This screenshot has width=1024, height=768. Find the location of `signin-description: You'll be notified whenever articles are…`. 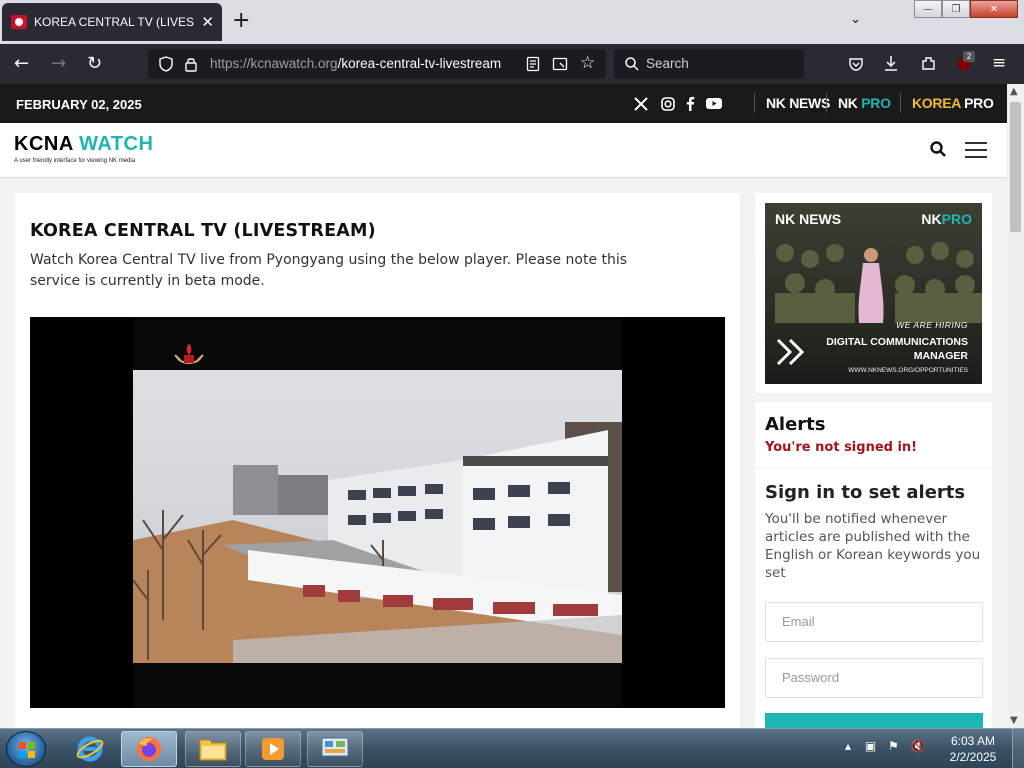

signin-description: You'll be notified whenever articles are… is located at coordinates (873, 546).